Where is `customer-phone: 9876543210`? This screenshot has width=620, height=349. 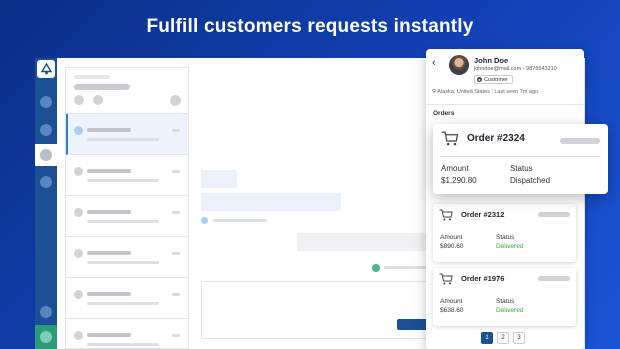
customer-phone: 9876543210 is located at coordinates (541, 69).